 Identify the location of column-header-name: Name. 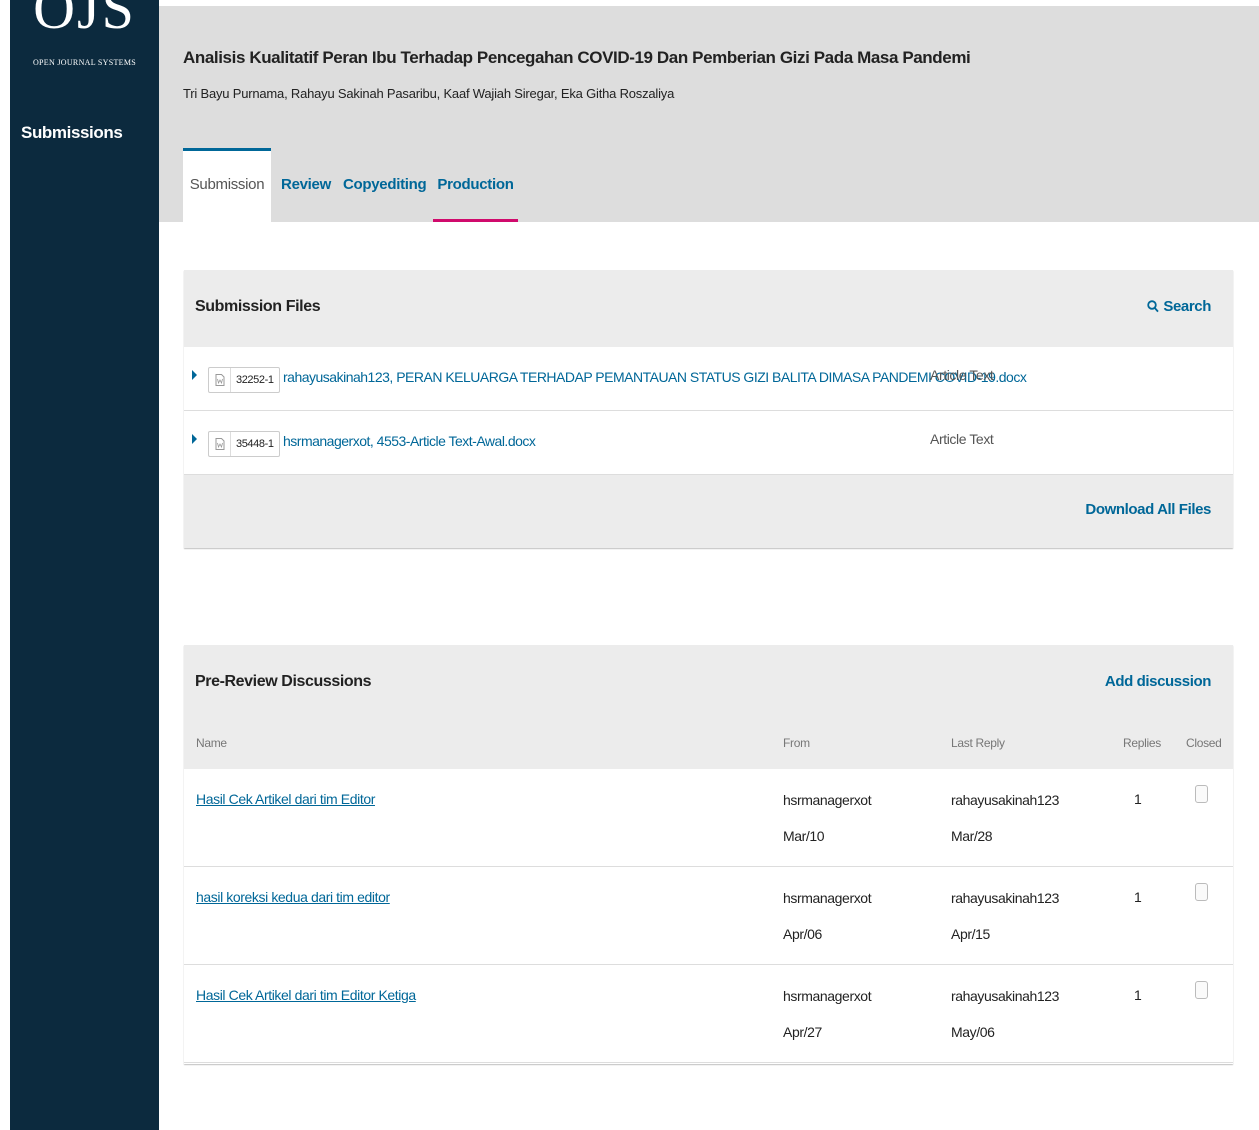
(211, 743).